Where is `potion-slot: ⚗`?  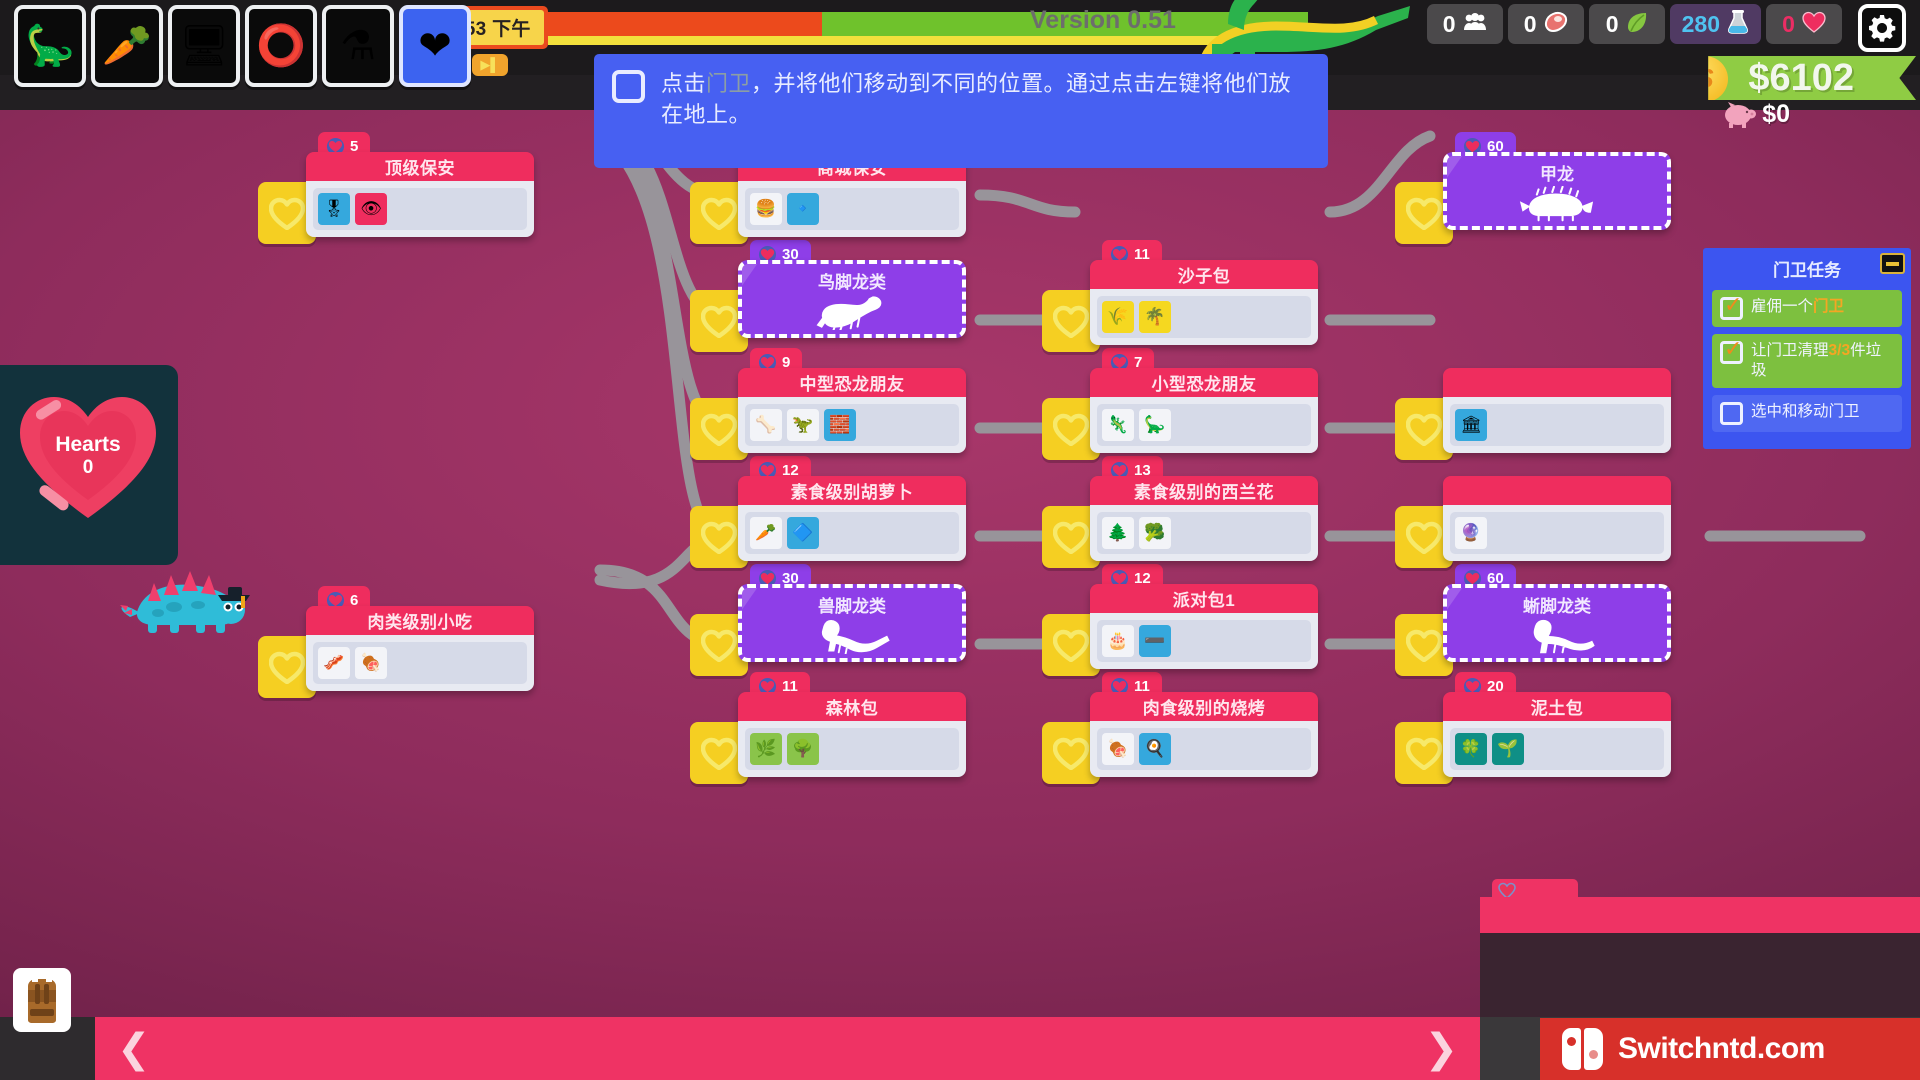 potion-slot: ⚗ is located at coordinates (358, 46).